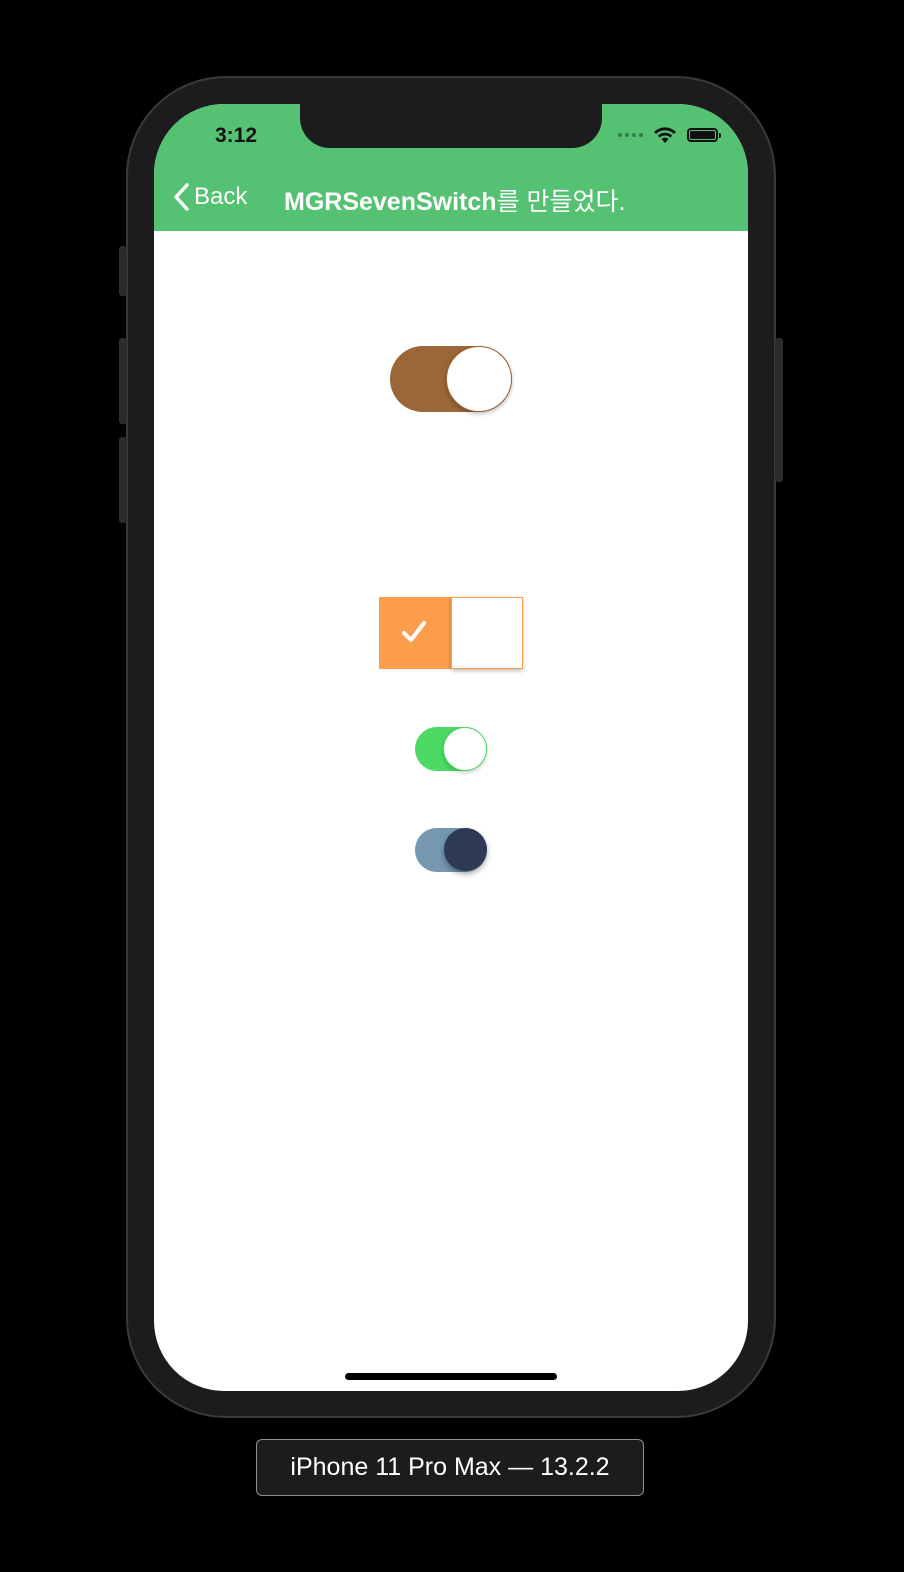 This screenshot has width=904, height=1572. I want to click on title-korean: 를 만들었다., so click(561, 202).